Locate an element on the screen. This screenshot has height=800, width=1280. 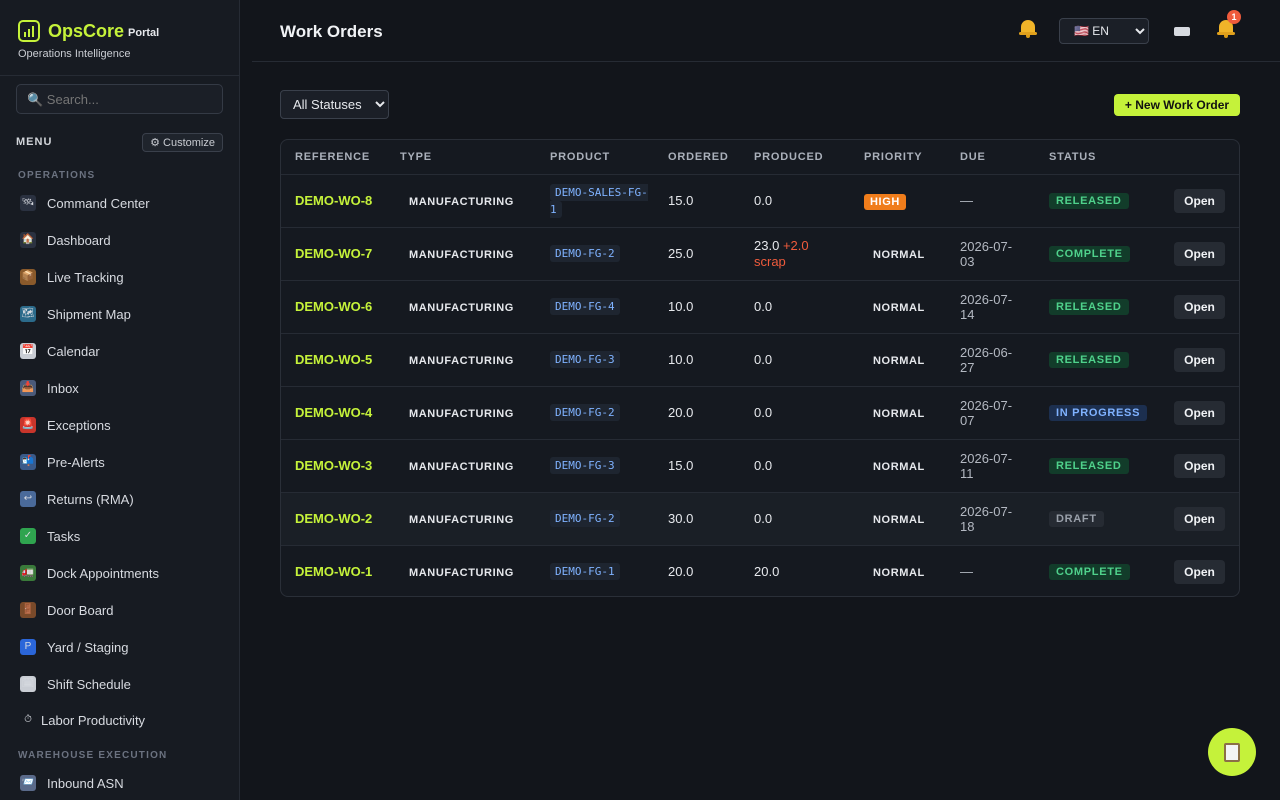
door-board-icon: 🚪 is located at coordinates (28, 610).